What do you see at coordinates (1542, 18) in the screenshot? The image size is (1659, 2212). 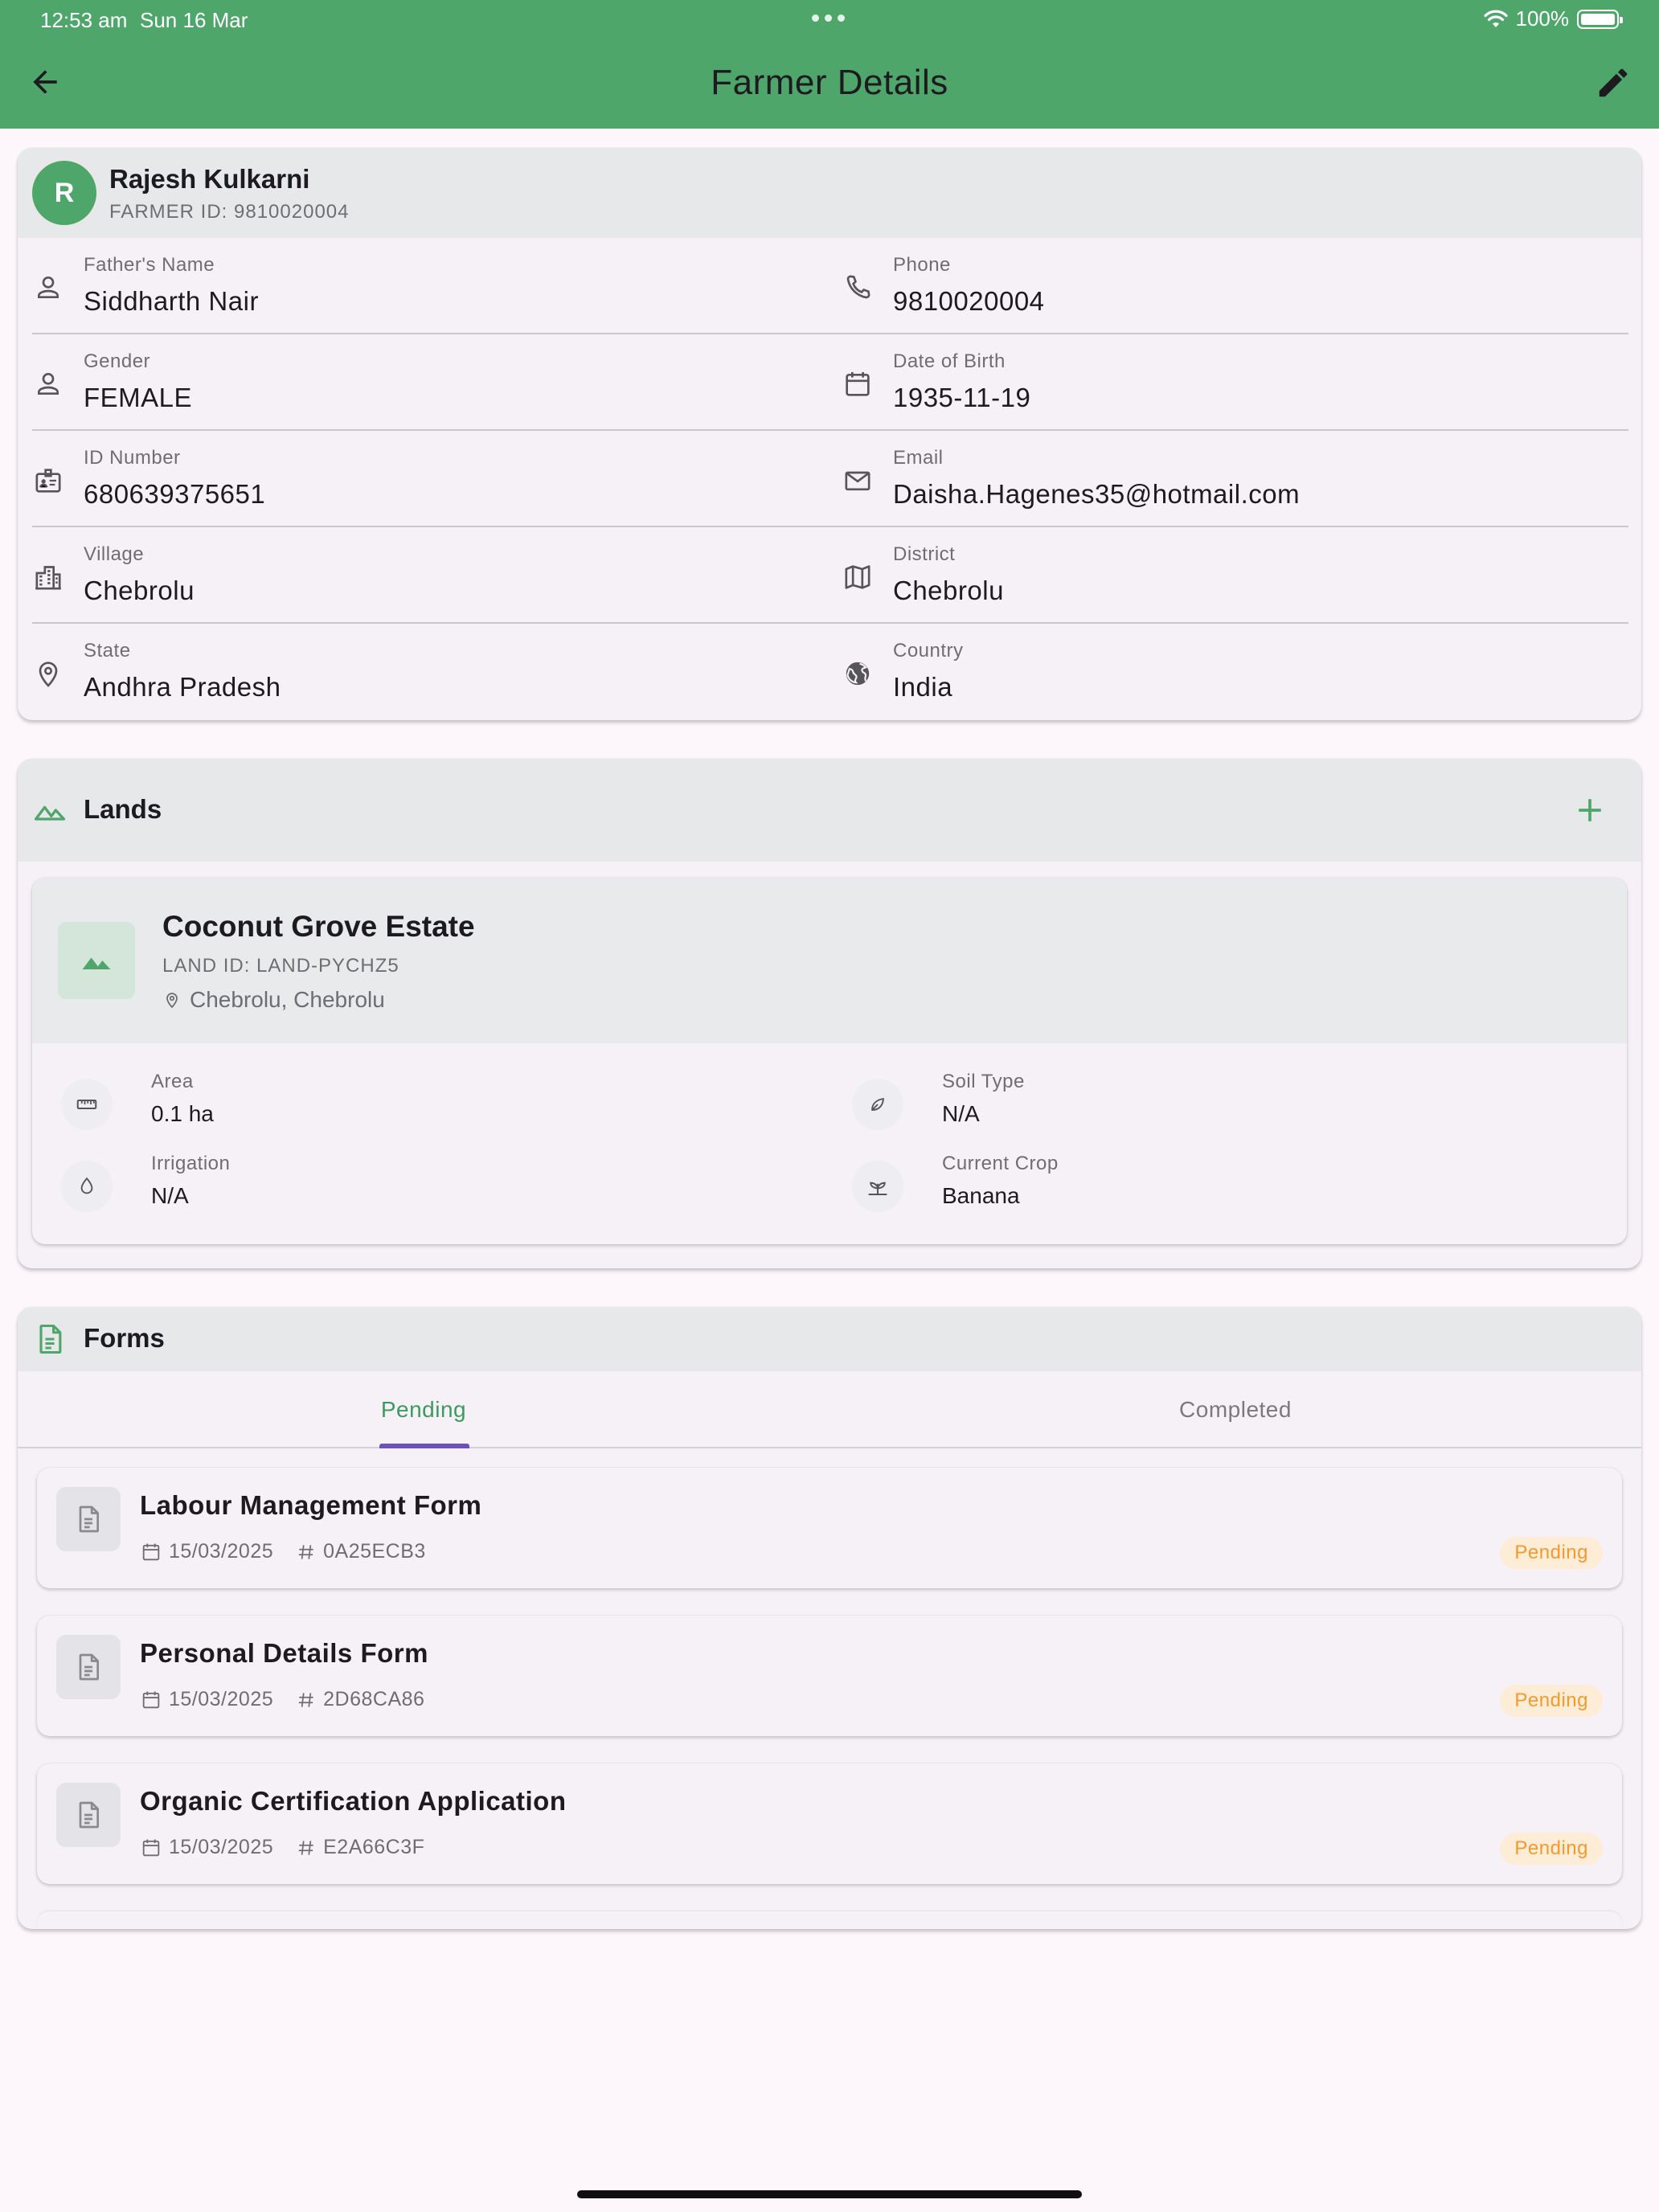 I see `battery-percent: 100%` at bounding box center [1542, 18].